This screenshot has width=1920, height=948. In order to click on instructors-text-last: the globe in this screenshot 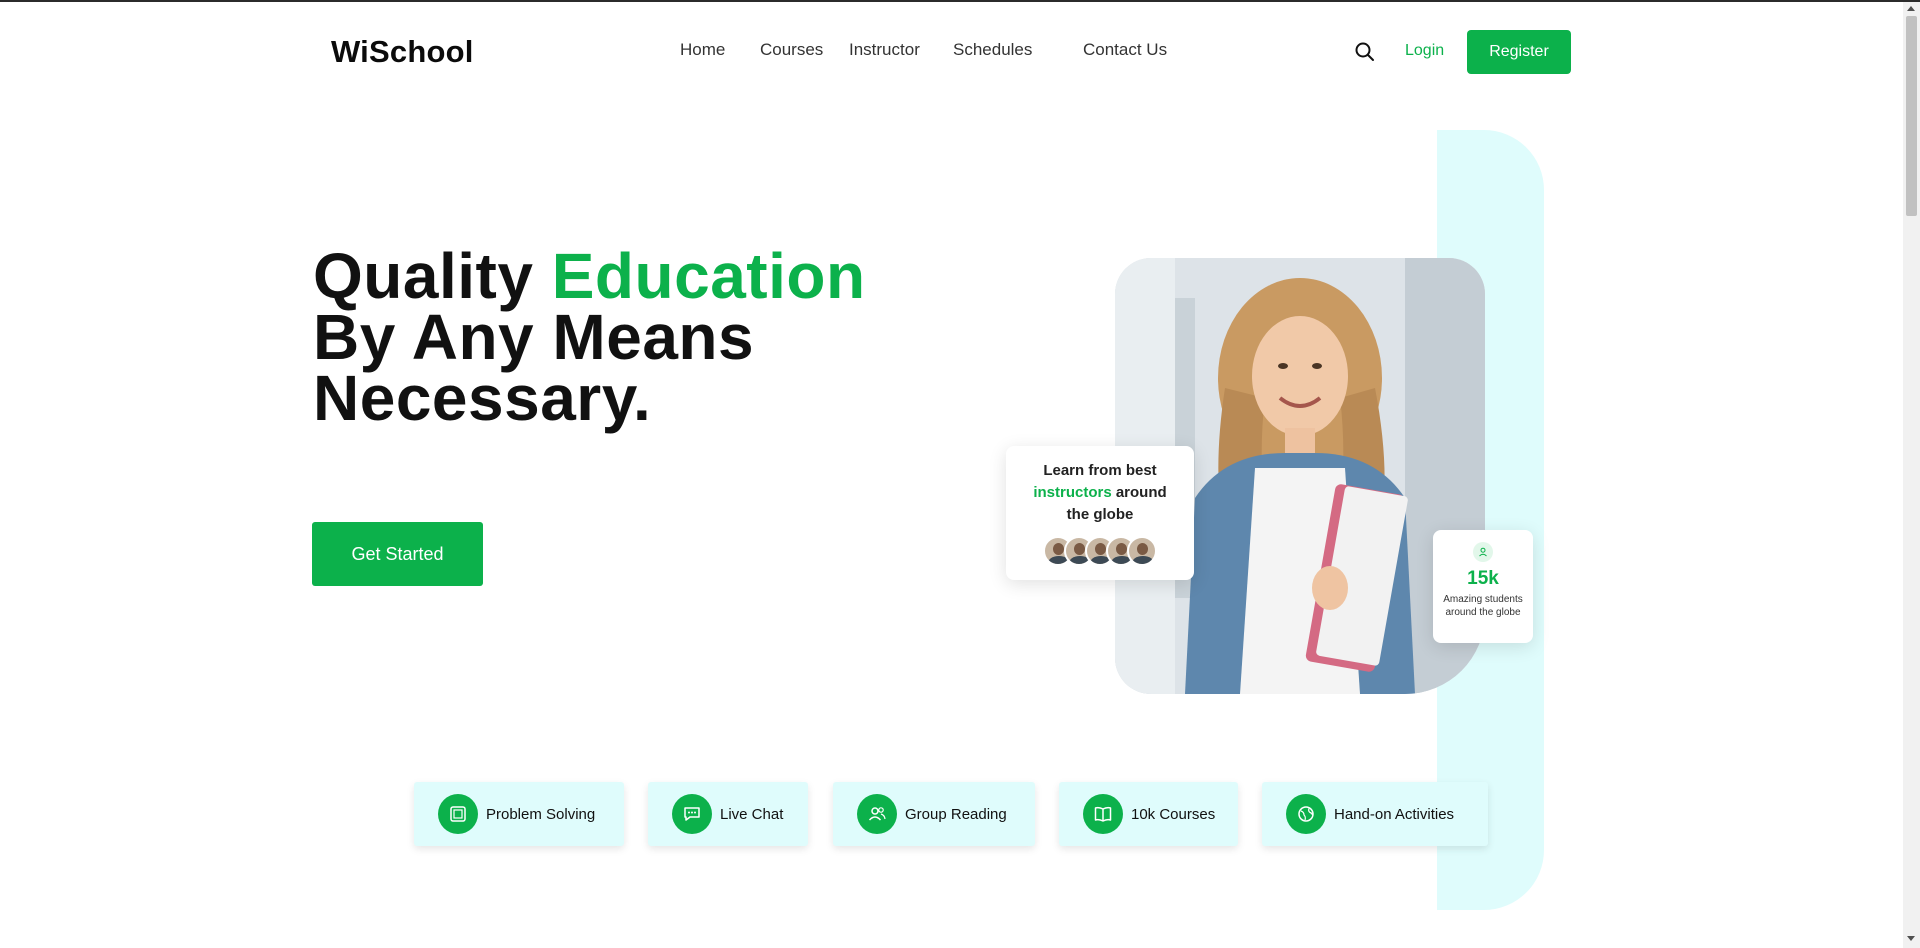, I will do `click(1100, 514)`.